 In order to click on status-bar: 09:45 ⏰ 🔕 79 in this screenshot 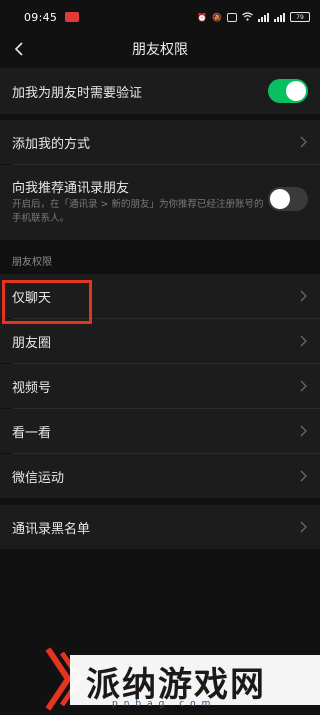, I will do `click(160, 17)`.